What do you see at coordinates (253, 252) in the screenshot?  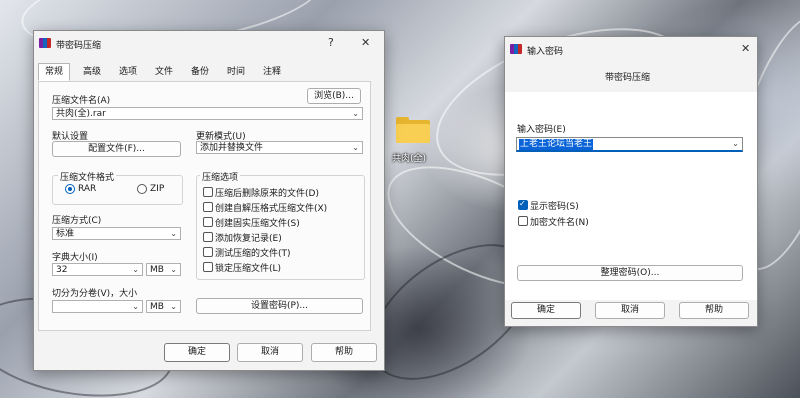 I see `opt-test-label: 测试压缩的文件(T)` at bounding box center [253, 252].